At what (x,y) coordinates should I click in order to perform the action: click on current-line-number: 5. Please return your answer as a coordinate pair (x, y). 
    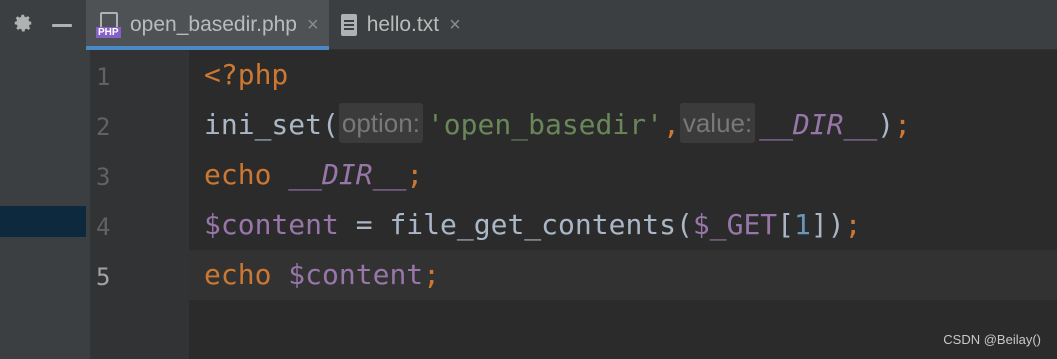
    Looking at the image, I should click on (103, 277).